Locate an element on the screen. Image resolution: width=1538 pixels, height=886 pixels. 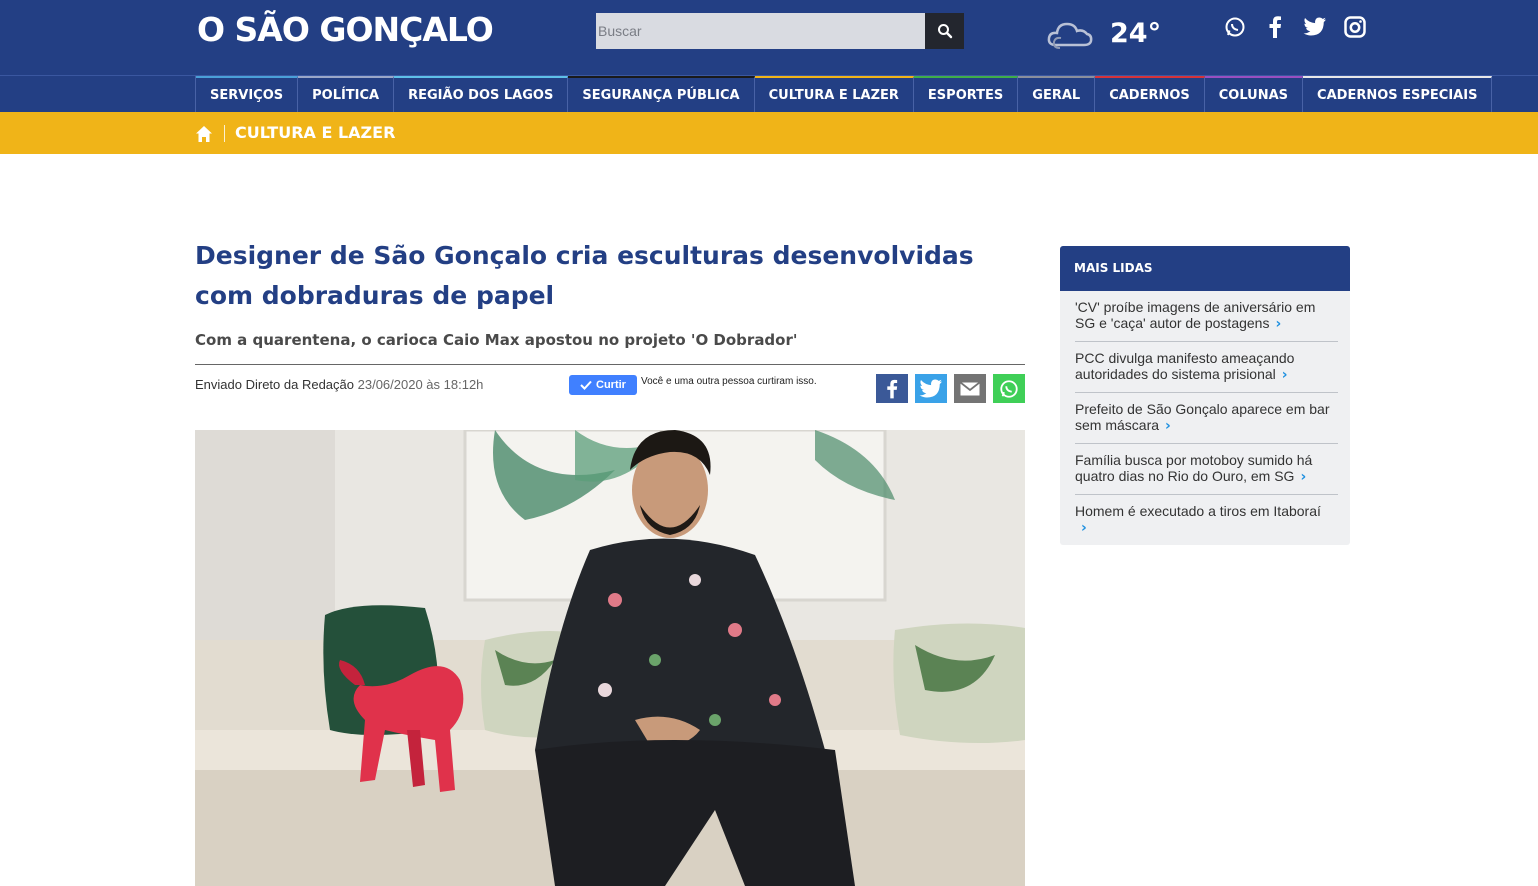
article-date: 23/06/2020 às 18:12h is located at coordinates (420, 384).